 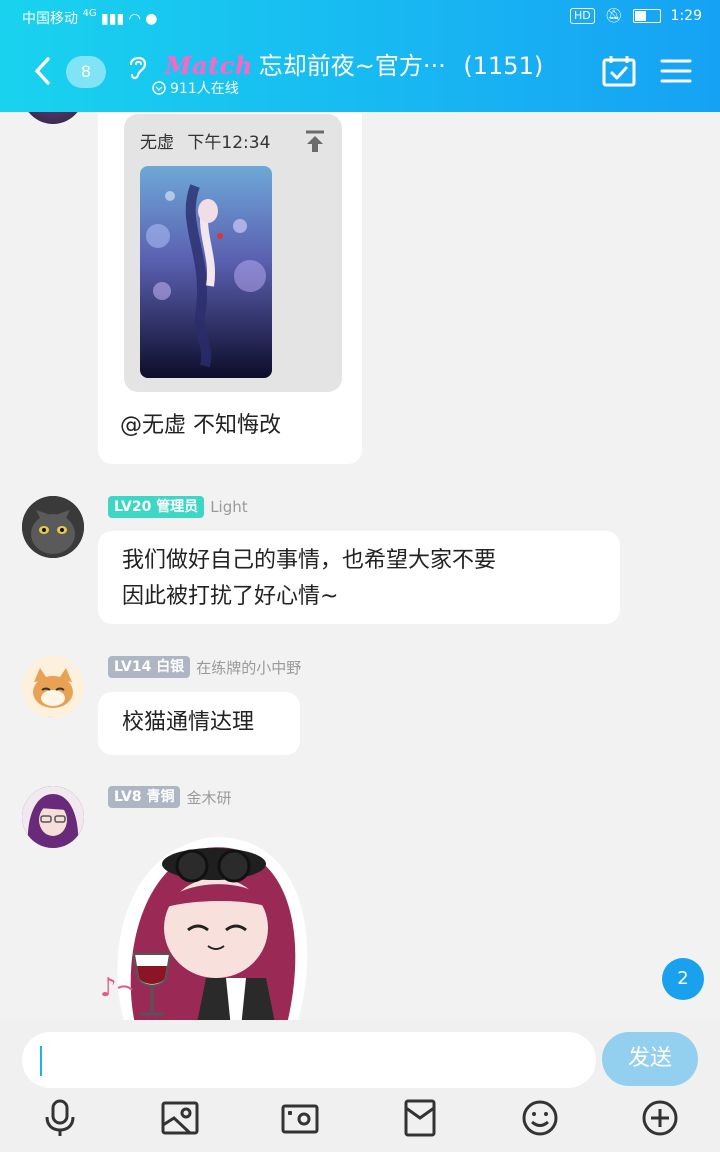 I want to click on red-packet-icon, so click(x=420, y=1118).